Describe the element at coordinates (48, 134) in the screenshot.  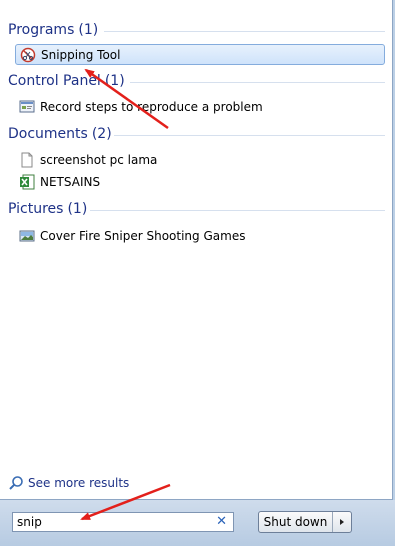
I see `group-title: Documents` at that location.